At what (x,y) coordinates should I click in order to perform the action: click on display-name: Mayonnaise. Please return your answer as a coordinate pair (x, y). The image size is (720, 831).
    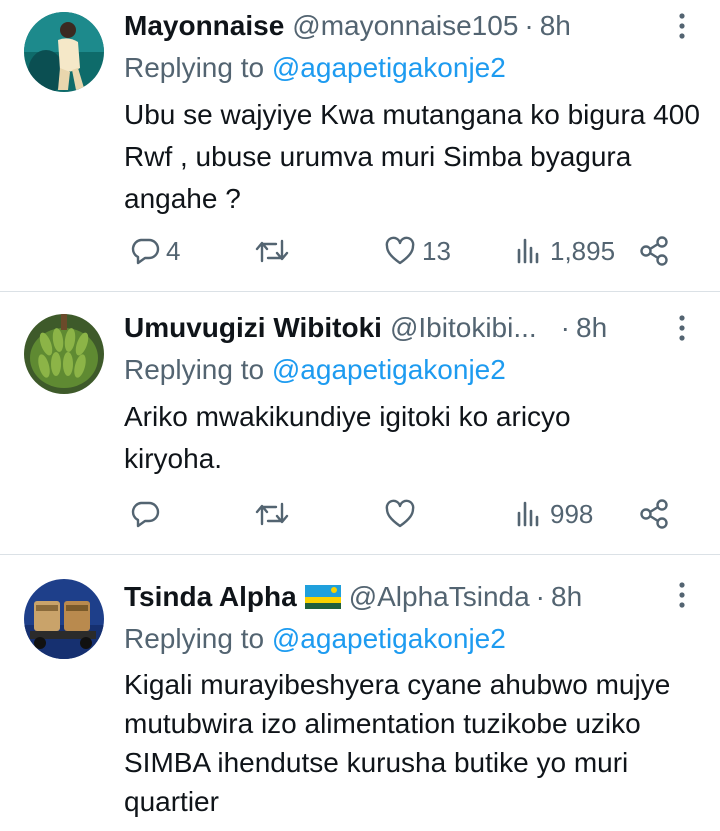
    Looking at the image, I should click on (204, 26).